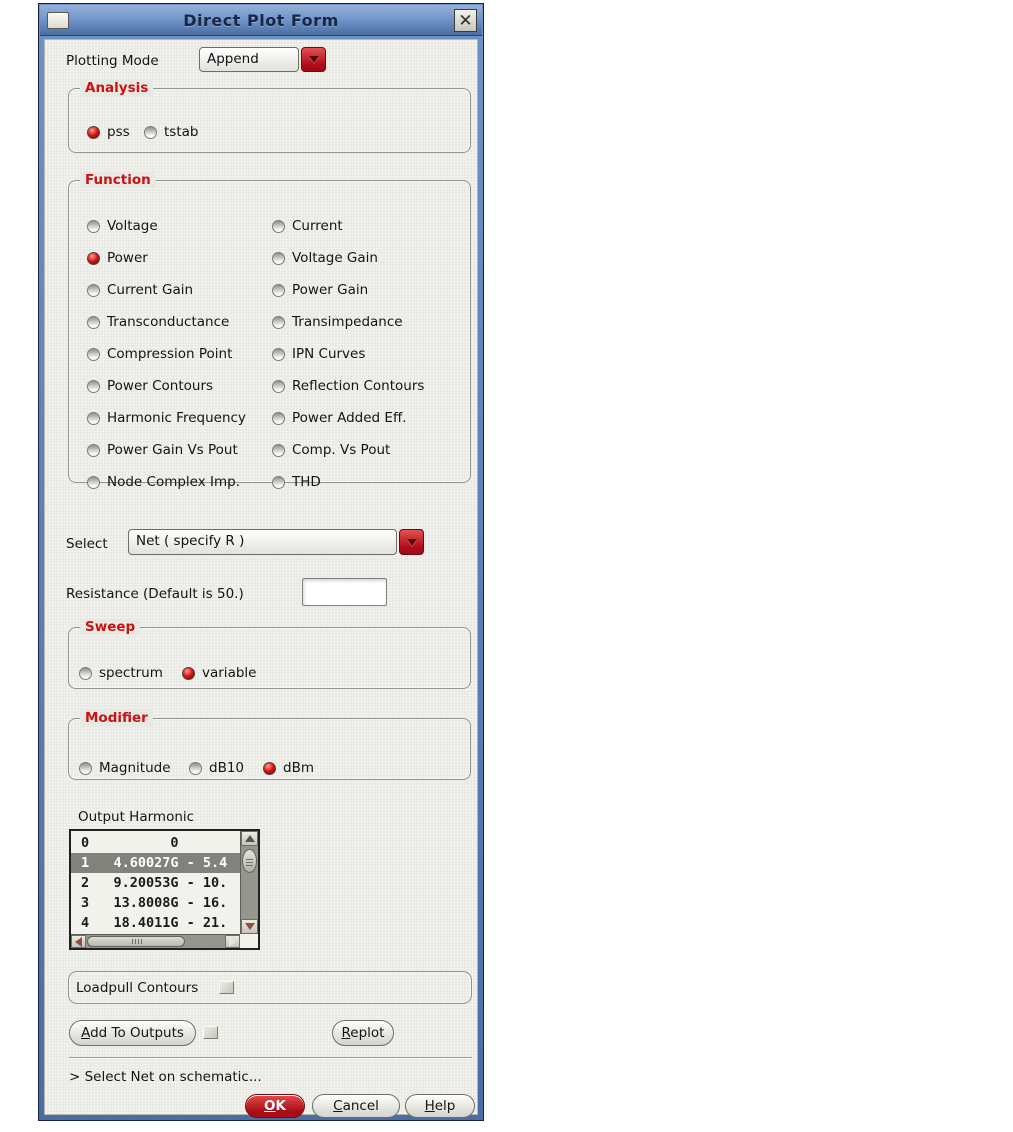 Image resolution: width=1013 pixels, height=1132 pixels. I want to click on vertical-scroll-thumb, so click(249, 861).